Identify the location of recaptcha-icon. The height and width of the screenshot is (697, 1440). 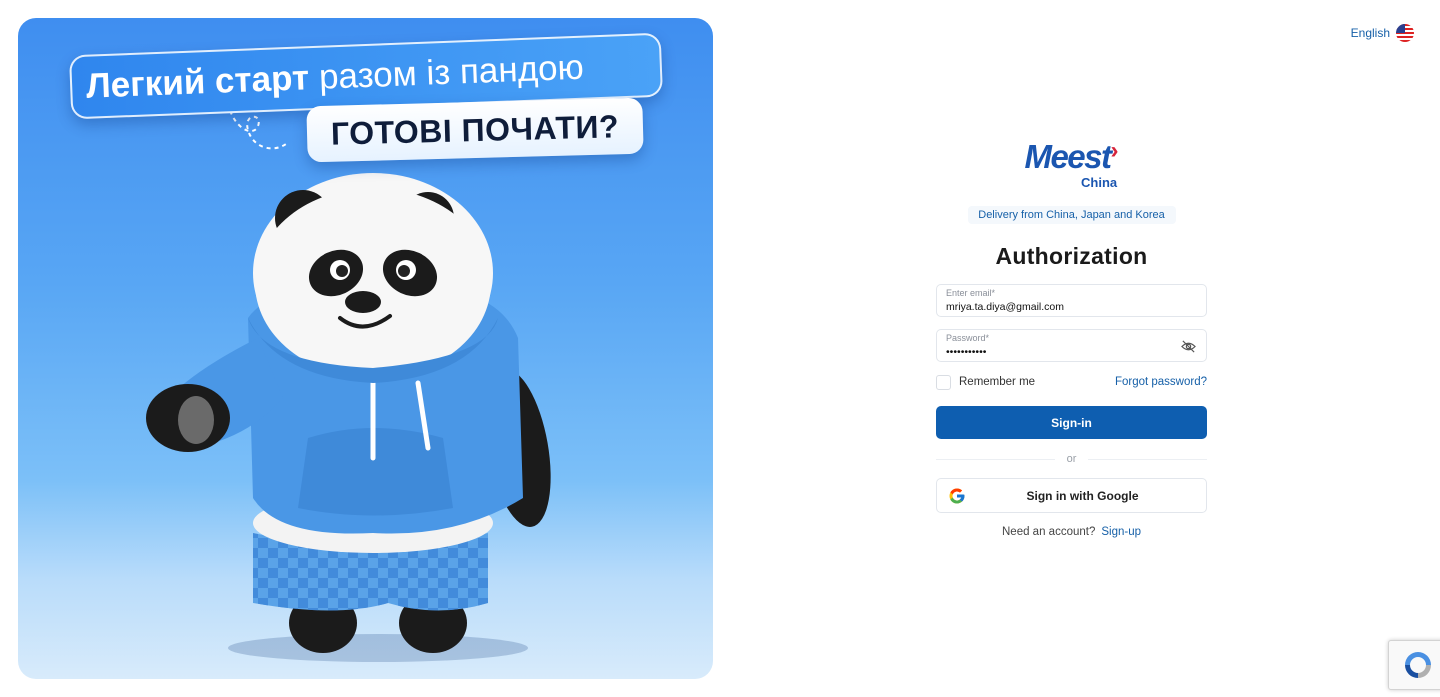
(1418, 665).